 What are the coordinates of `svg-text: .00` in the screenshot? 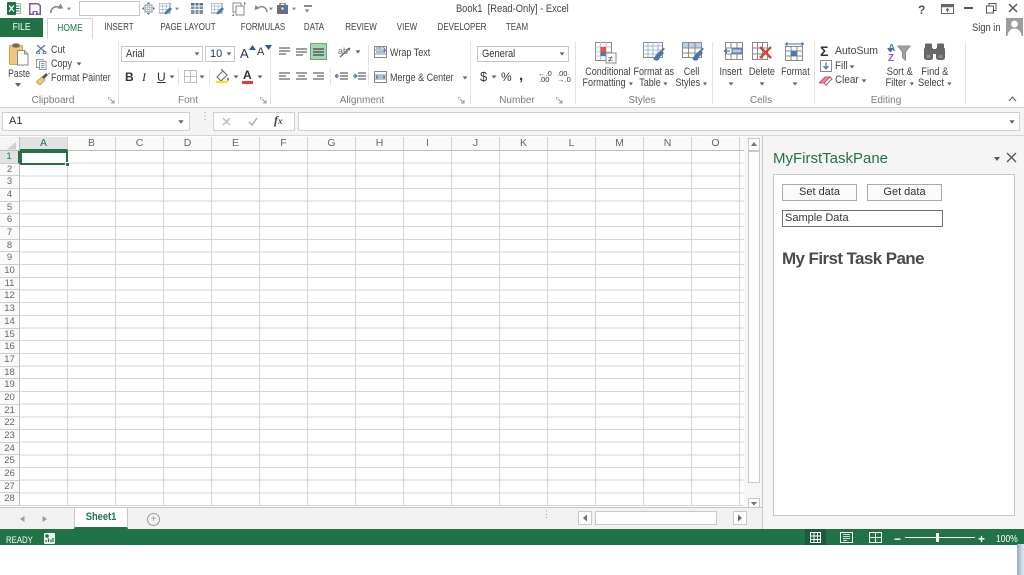 It's located at (544, 78).